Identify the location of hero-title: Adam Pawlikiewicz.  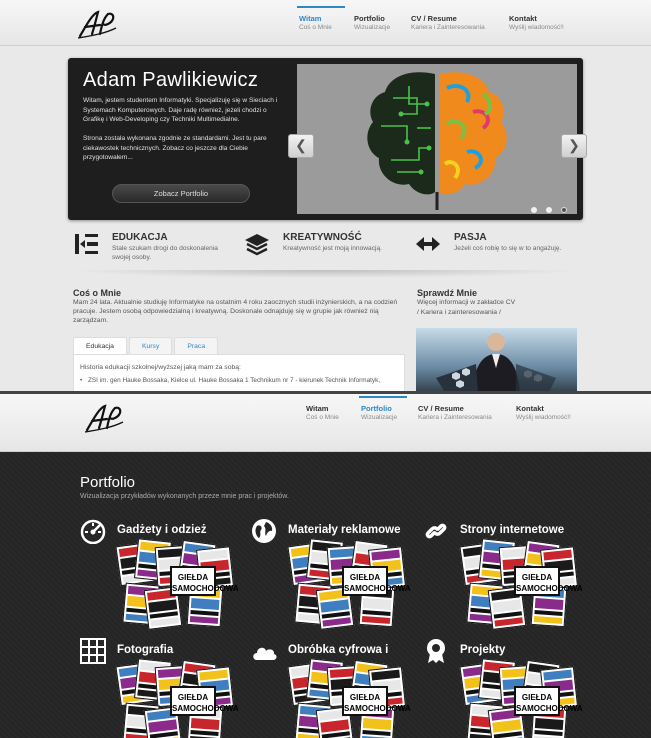
(171, 80).